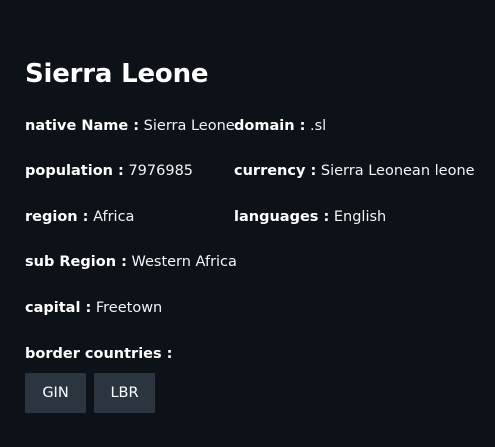 The width and height of the screenshot is (495, 447). I want to click on country-title: Sierra Leone, so click(117, 74).